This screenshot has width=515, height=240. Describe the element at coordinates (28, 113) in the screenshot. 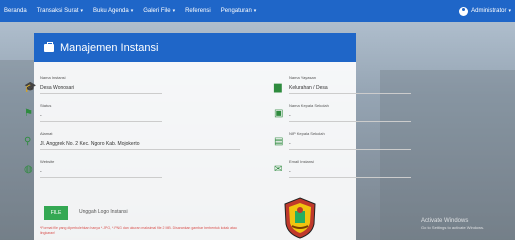

I see `flag-icon: ⚑` at that location.